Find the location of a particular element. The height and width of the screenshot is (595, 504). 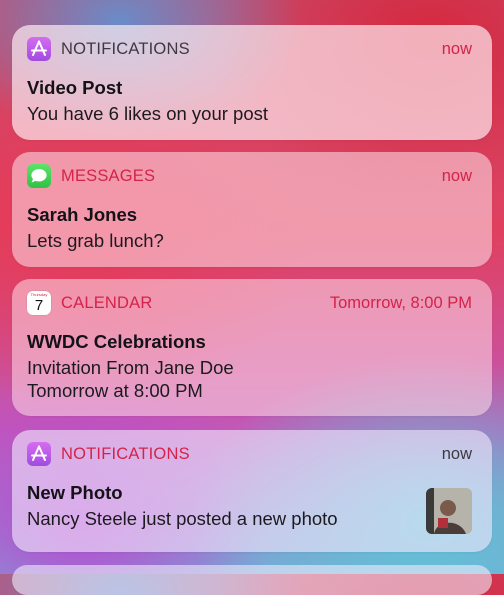

notification-header: MESSAGES now is located at coordinates (249, 177).